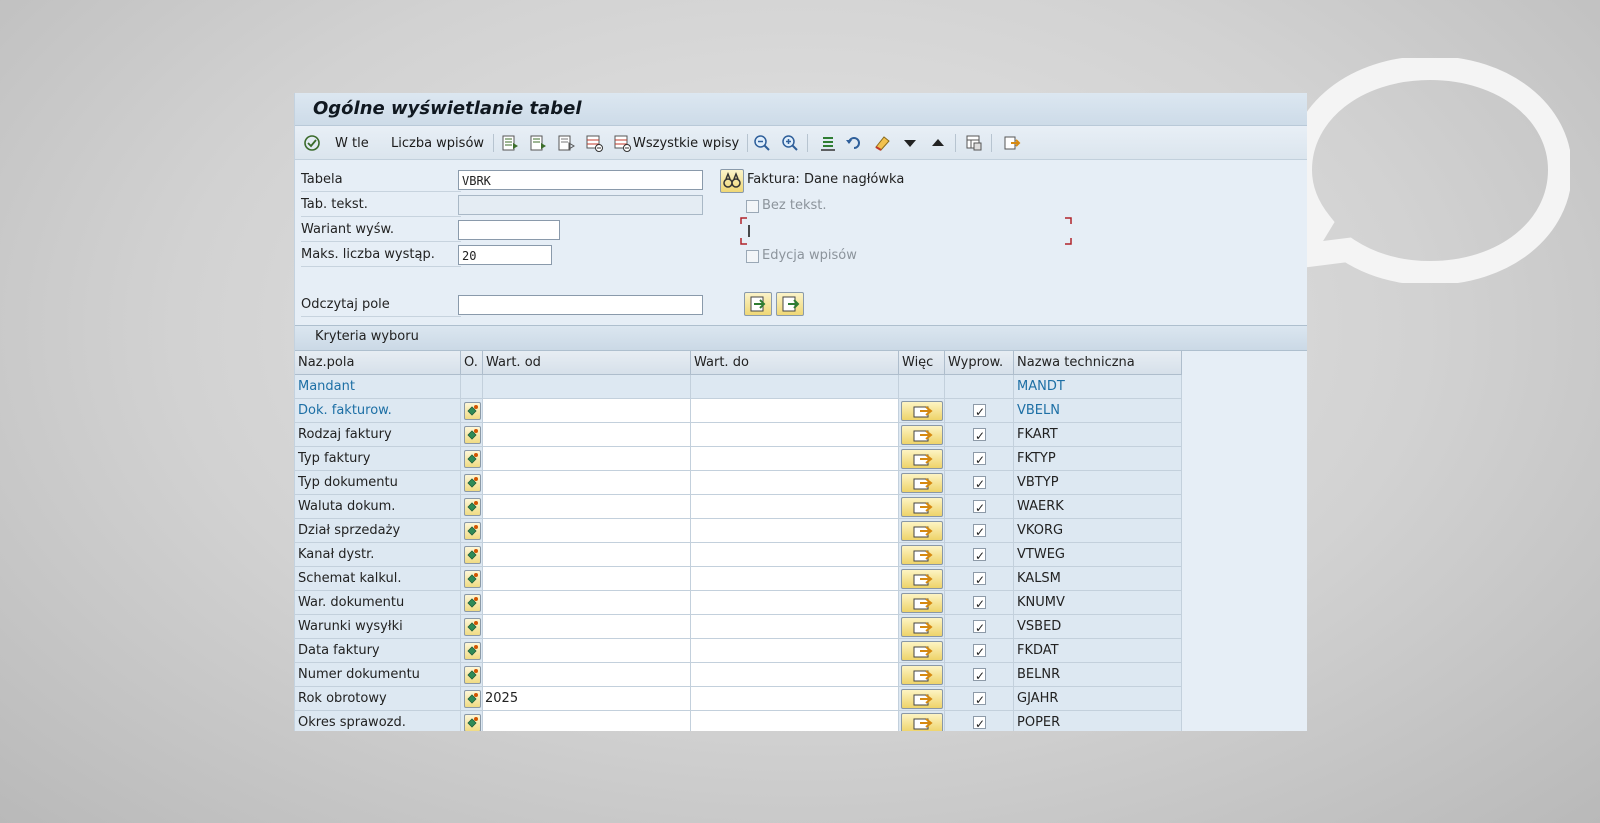 The width and height of the screenshot is (1600, 823). What do you see at coordinates (882, 143) in the screenshot?
I see `eraser-icon` at bounding box center [882, 143].